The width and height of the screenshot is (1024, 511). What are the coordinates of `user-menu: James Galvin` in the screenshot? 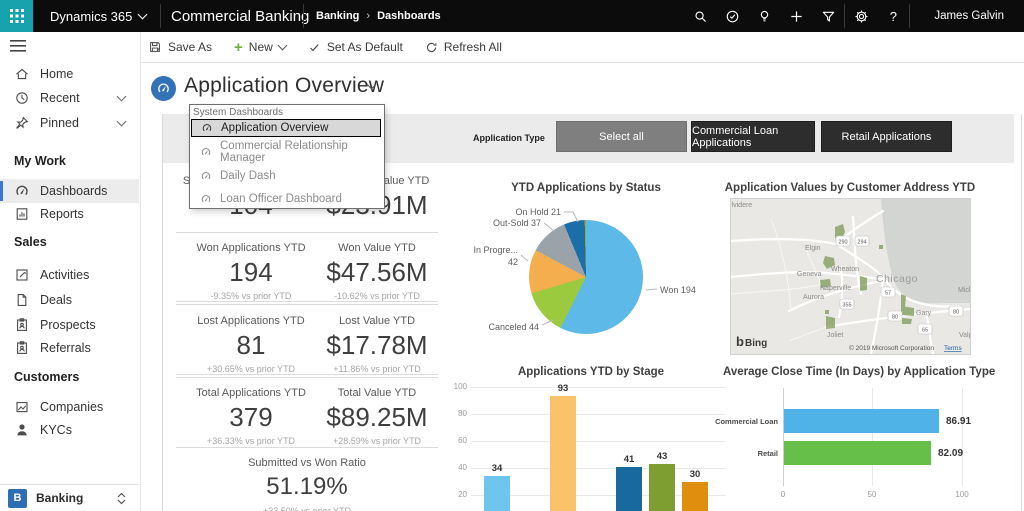 It's located at (967, 16).